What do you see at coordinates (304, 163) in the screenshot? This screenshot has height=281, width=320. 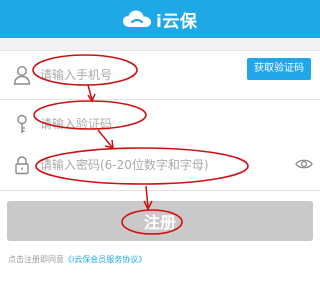 I see `eye-icon` at bounding box center [304, 163].